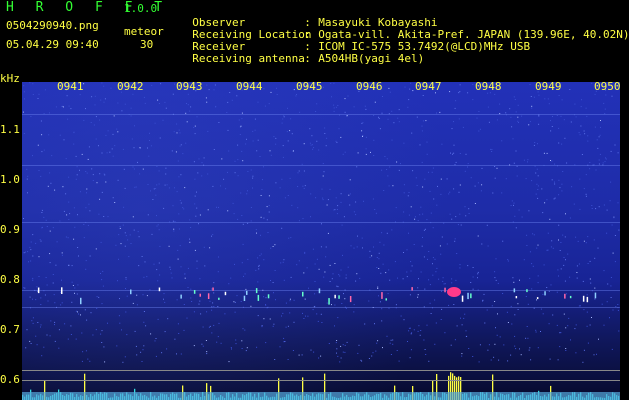 This screenshot has width=629, height=400. Describe the element at coordinates (371, 58) in the screenshot. I see `info-value: A504HB(yagi 4el)` at that location.